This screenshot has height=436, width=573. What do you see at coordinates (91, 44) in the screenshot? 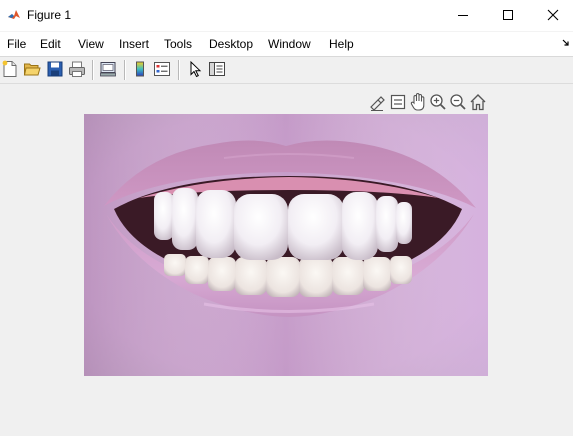
I see `menu-view: View` at bounding box center [91, 44].